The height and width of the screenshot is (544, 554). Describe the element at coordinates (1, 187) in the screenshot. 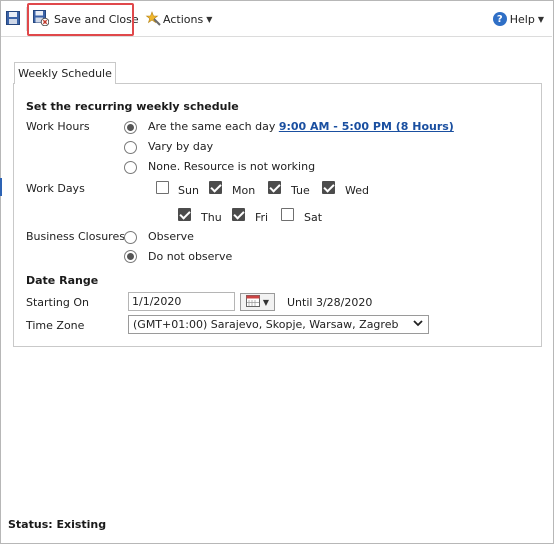

I see `left-edge-accent` at that location.